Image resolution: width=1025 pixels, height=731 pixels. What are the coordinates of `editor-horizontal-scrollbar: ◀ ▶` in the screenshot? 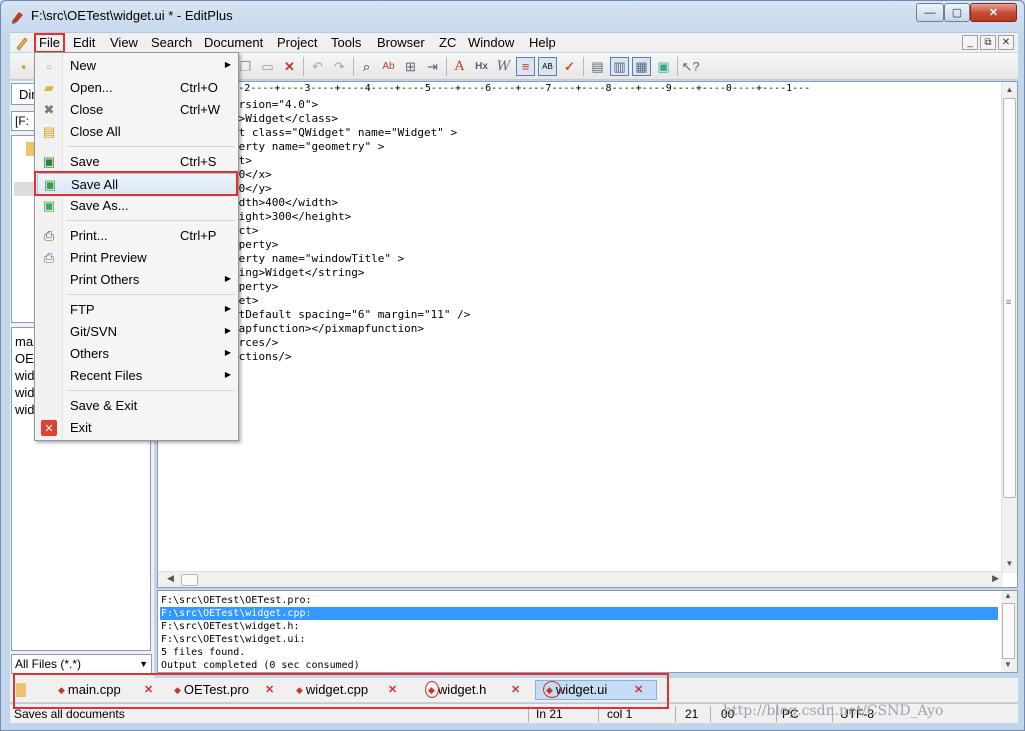 It's located at (580, 579).